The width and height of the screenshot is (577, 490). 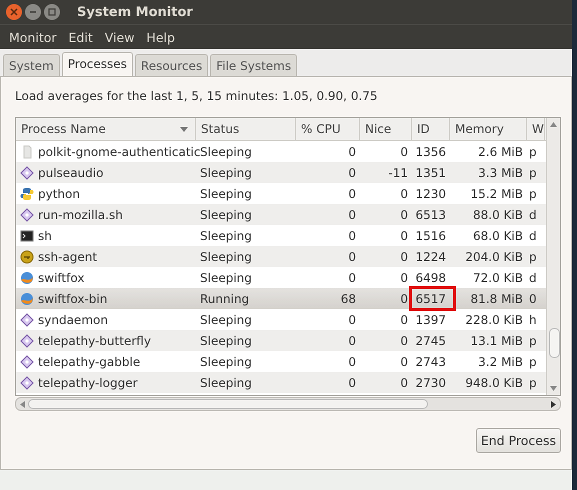 I want to click on table-row: telepathy-logger Sleeping 0 0 2730 948.0 KiB p, so click(x=281, y=382).